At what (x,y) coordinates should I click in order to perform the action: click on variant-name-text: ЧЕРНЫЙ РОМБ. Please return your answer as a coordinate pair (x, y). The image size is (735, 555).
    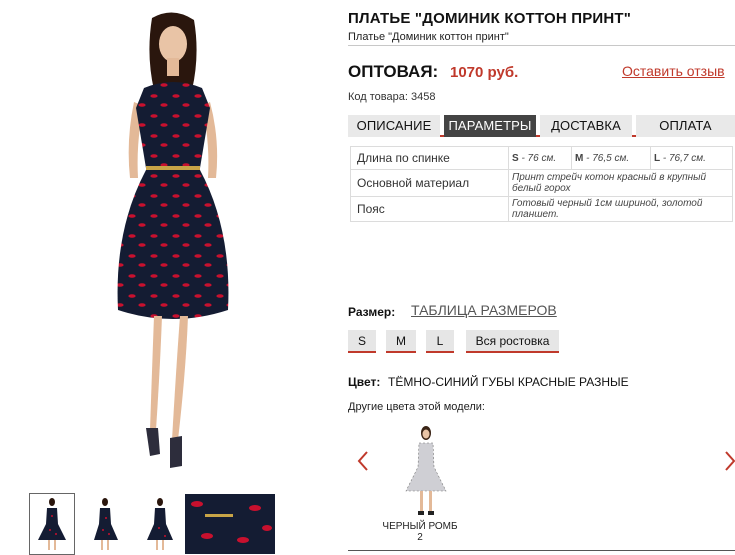
    Looking at the image, I should click on (420, 526).